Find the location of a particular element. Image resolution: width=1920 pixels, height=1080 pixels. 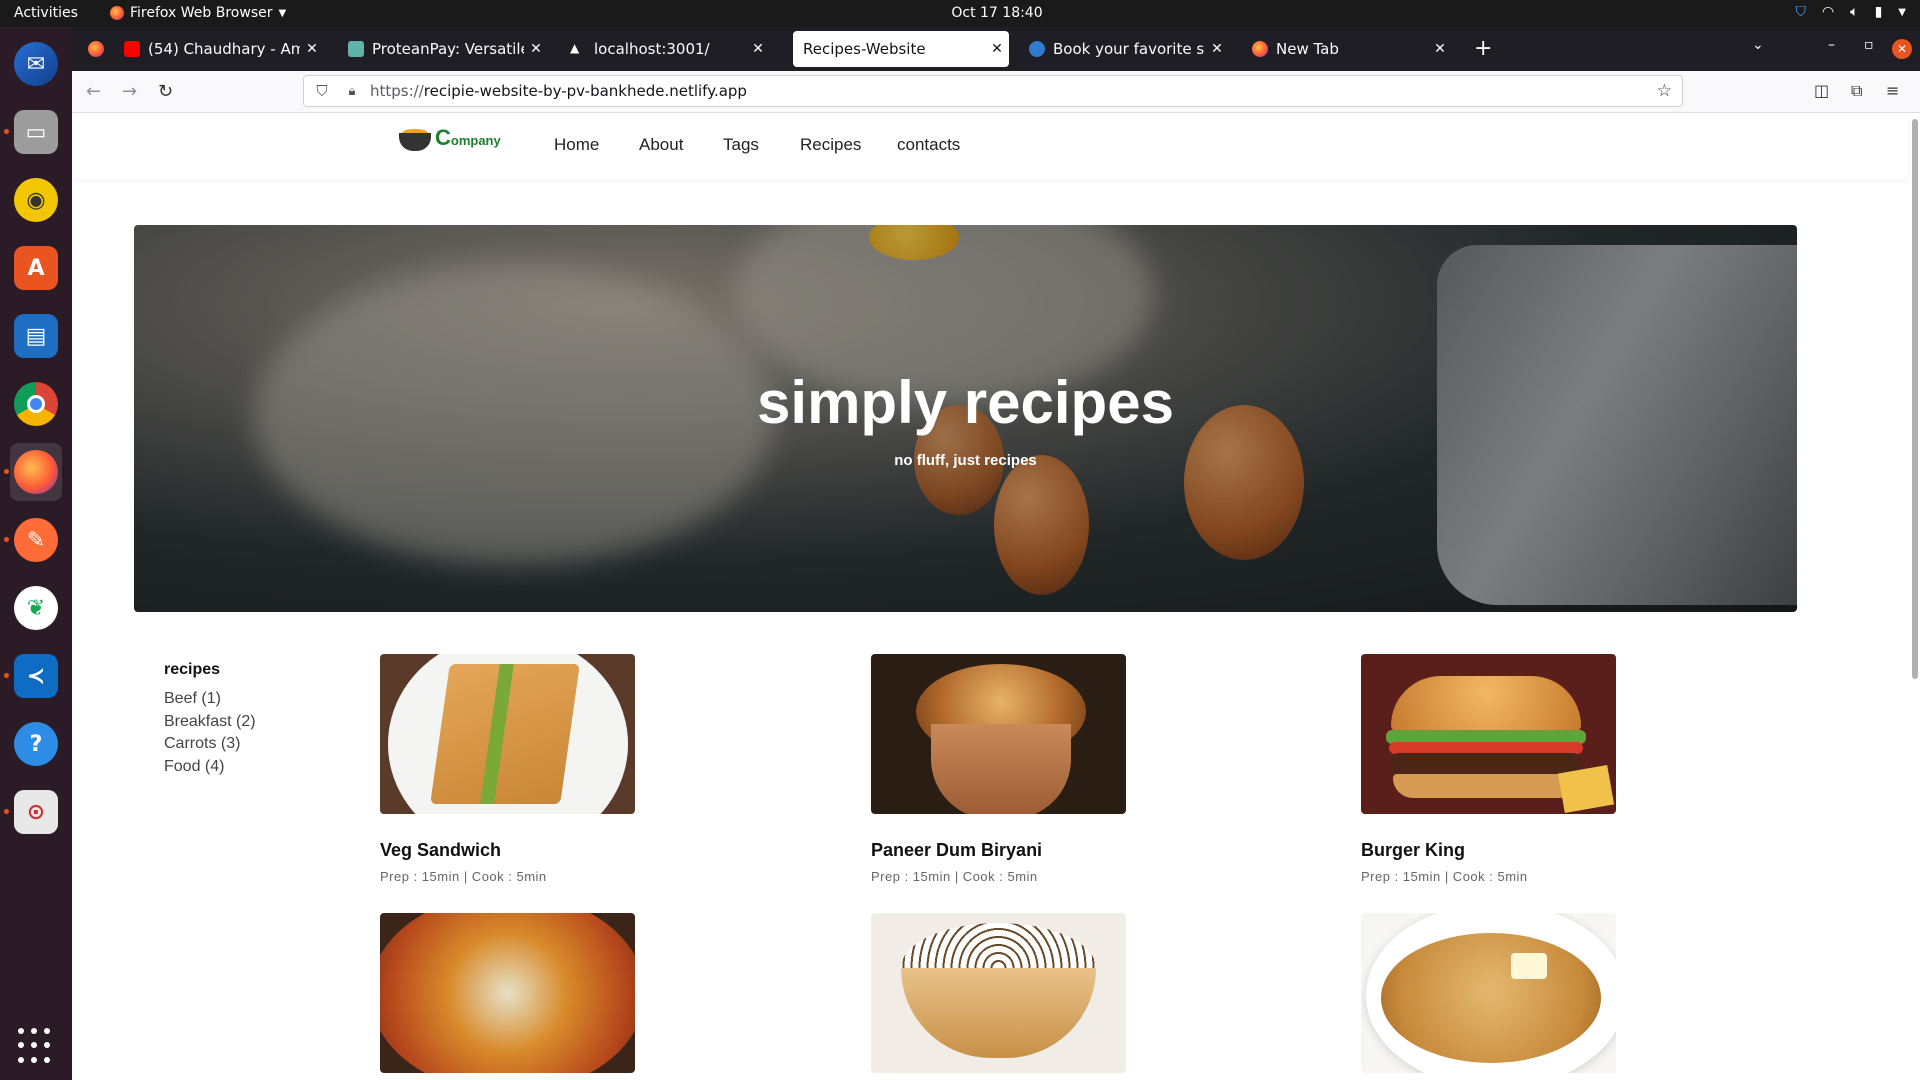

dock-writer: ▤ is located at coordinates (36, 336).